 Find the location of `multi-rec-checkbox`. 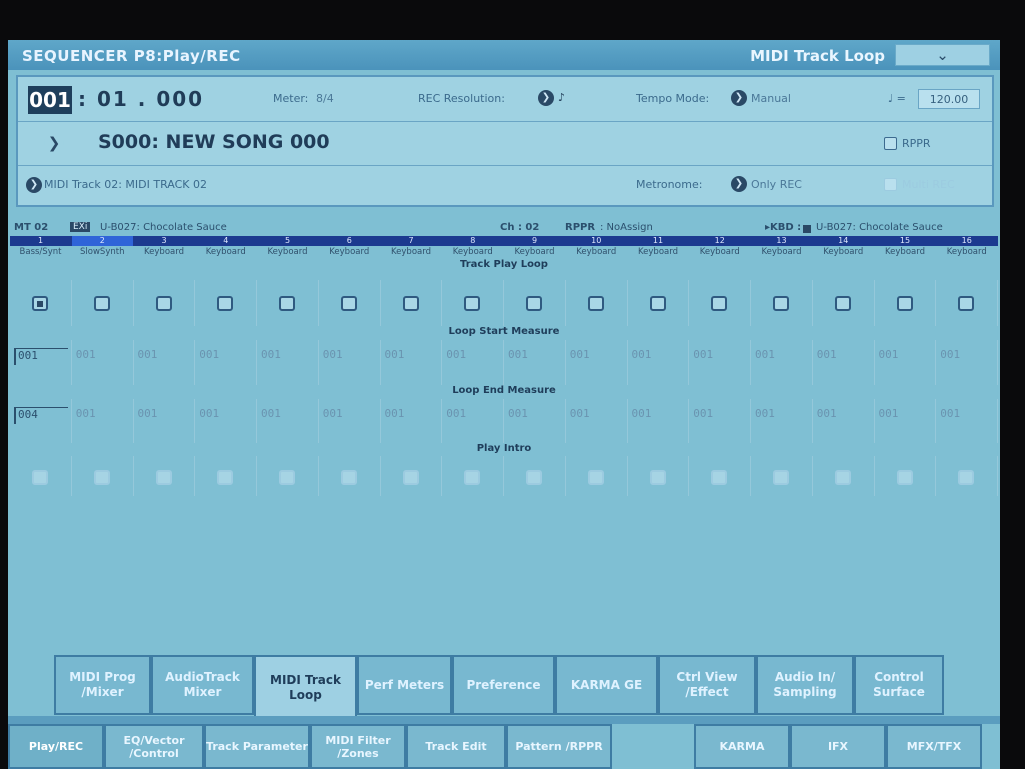

multi-rec-checkbox is located at coordinates (890, 184).